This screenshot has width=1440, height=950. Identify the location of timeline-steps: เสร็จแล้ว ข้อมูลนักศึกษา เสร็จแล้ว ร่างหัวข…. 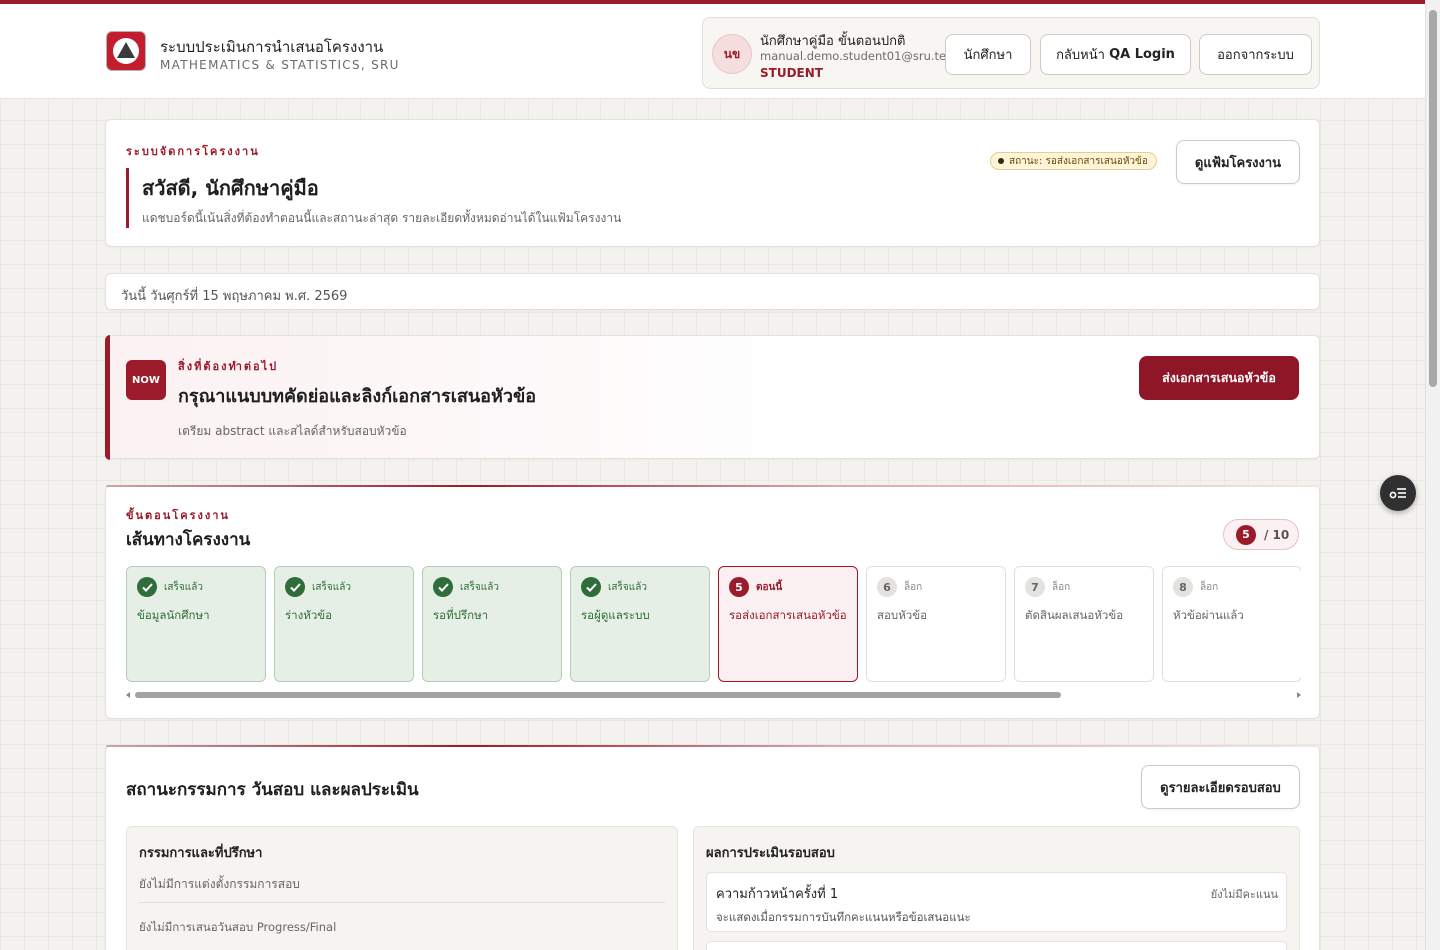
(713, 624).